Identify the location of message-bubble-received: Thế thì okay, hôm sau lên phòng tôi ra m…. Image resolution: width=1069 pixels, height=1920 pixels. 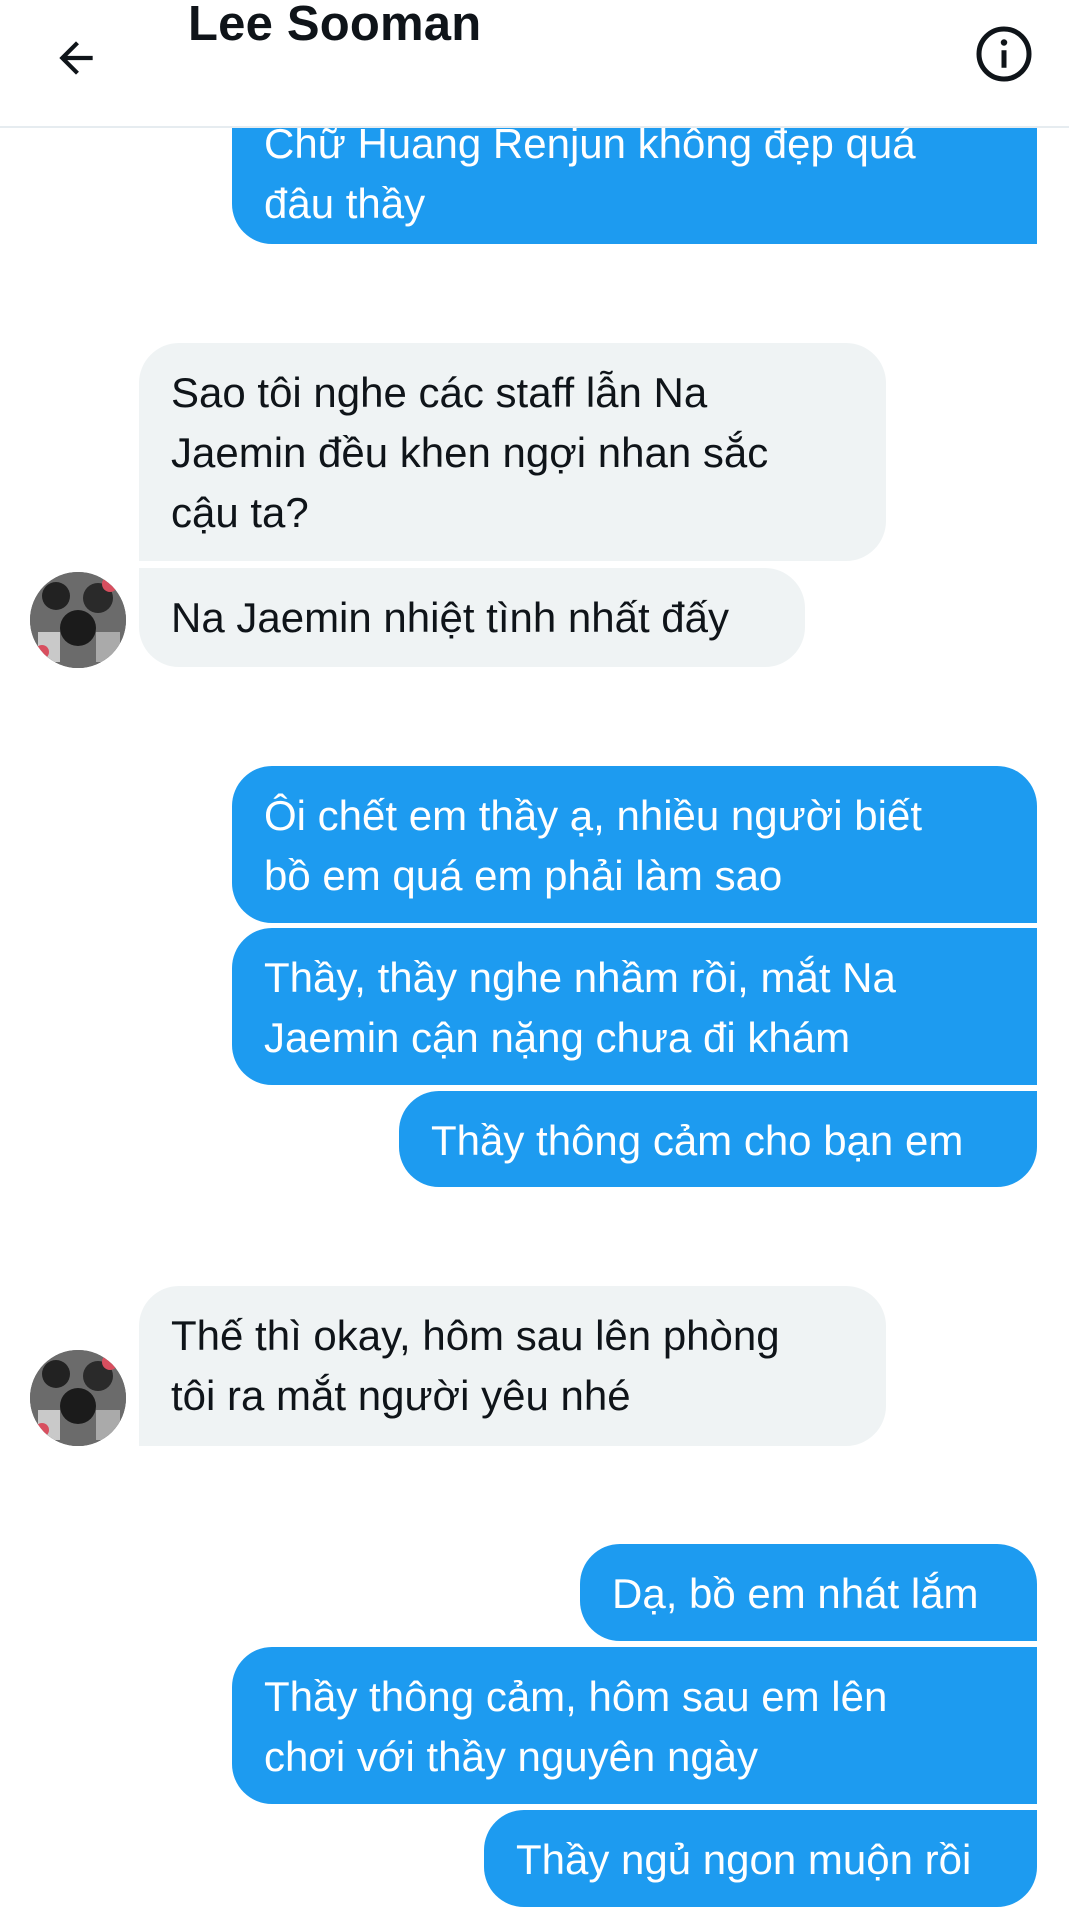
(512, 1366).